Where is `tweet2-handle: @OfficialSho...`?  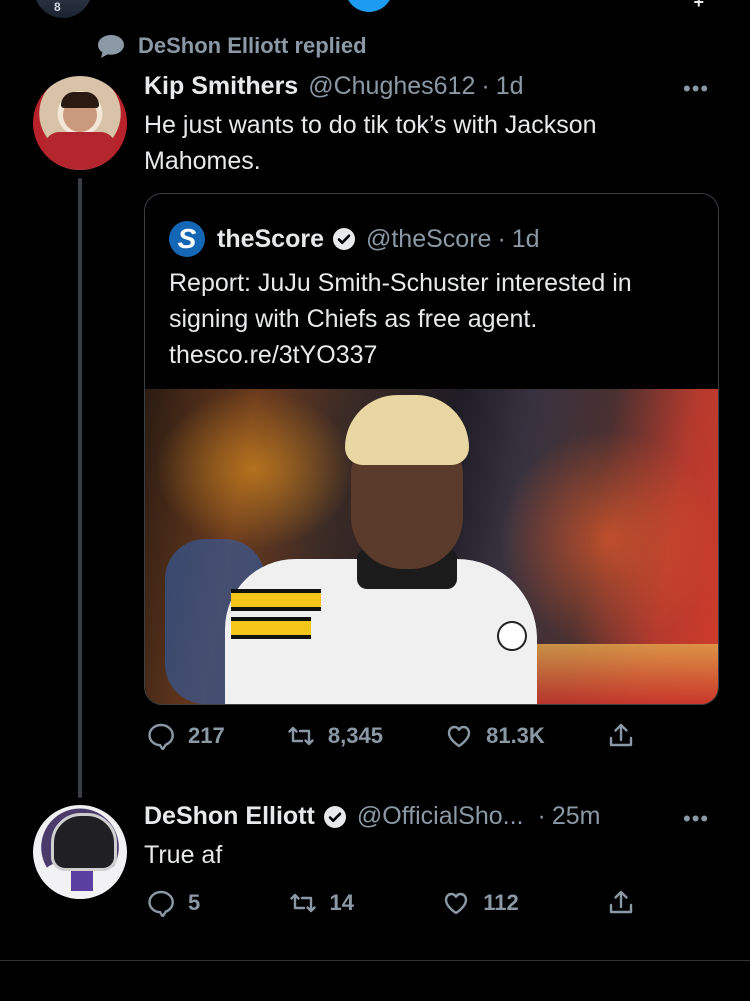
tweet2-handle: @OfficialSho... is located at coordinates (440, 816).